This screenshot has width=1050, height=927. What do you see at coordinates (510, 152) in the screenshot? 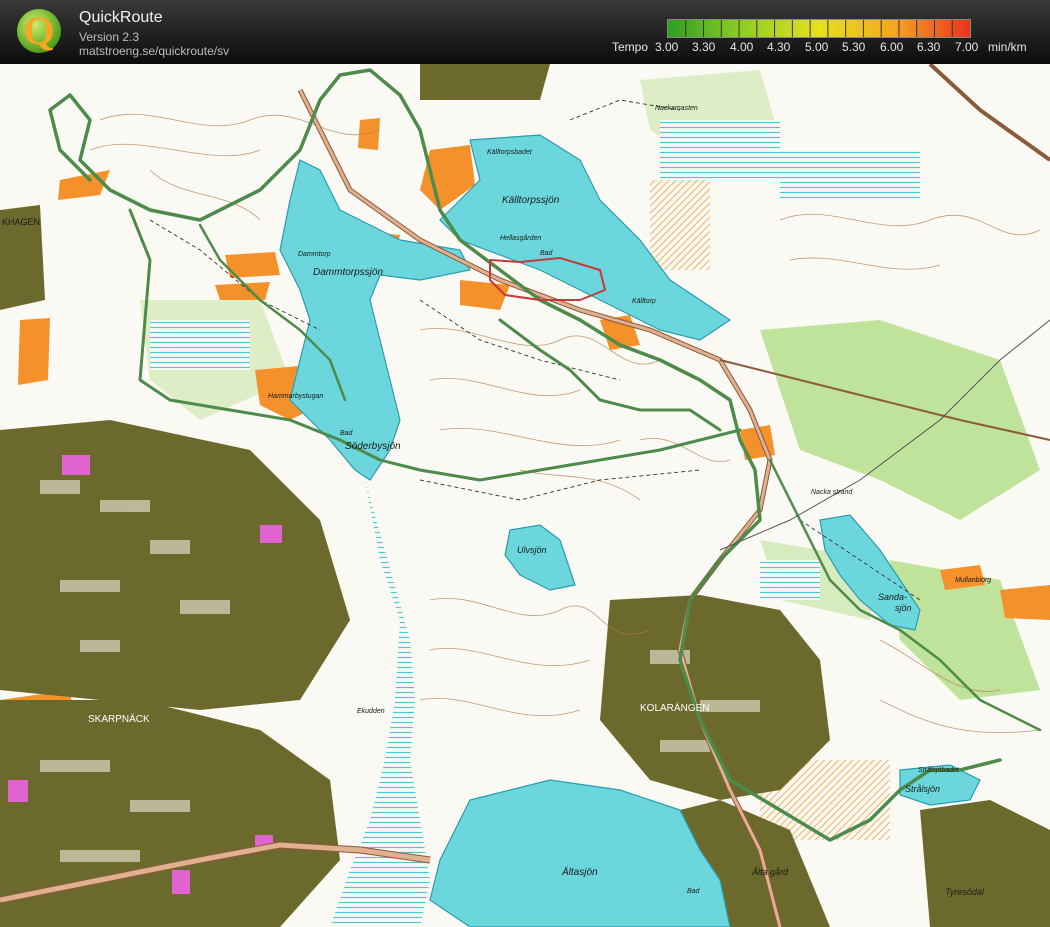
I see `label-kalltorpsbadet: Källtorpsbadet` at bounding box center [510, 152].